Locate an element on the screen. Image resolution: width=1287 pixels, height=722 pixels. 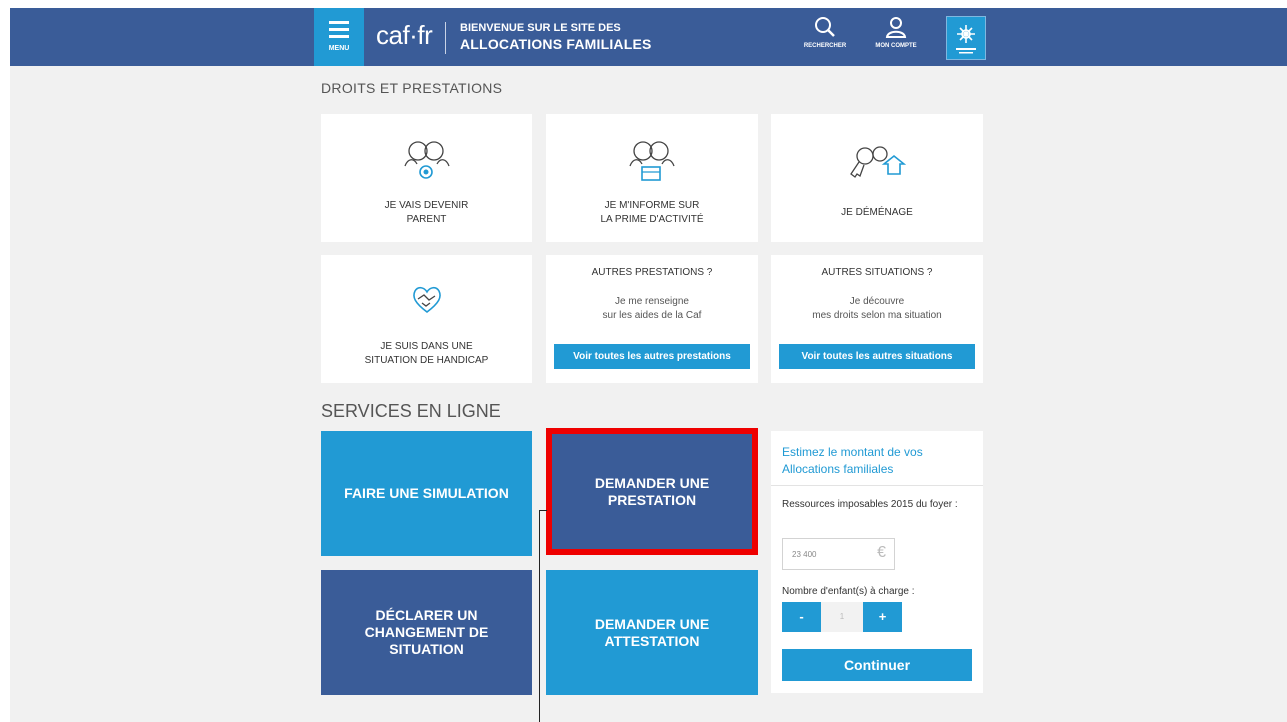
children-stepper: - 1 + is located at coordinates (842, 617).